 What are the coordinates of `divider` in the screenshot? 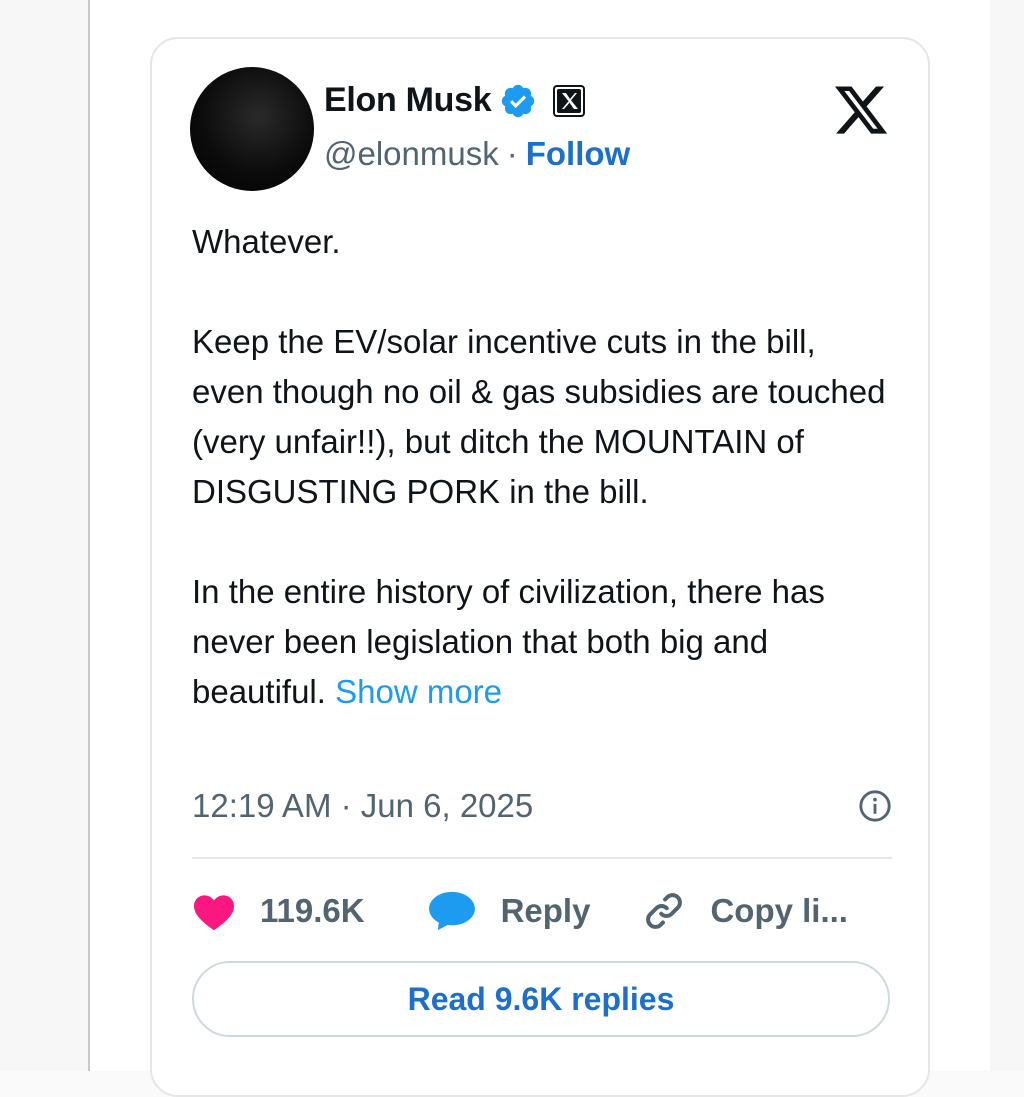 It's located at (542, 858).